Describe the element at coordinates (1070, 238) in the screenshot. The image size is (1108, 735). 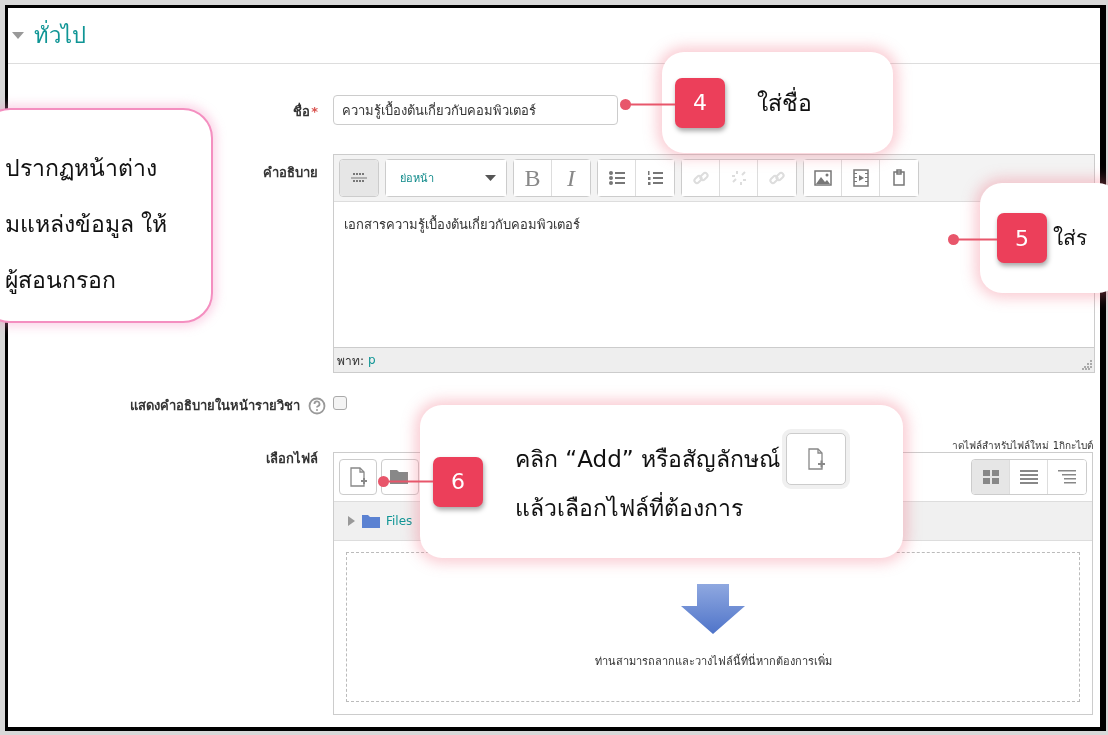
I see `callout-text: ใส่ร` at that location.